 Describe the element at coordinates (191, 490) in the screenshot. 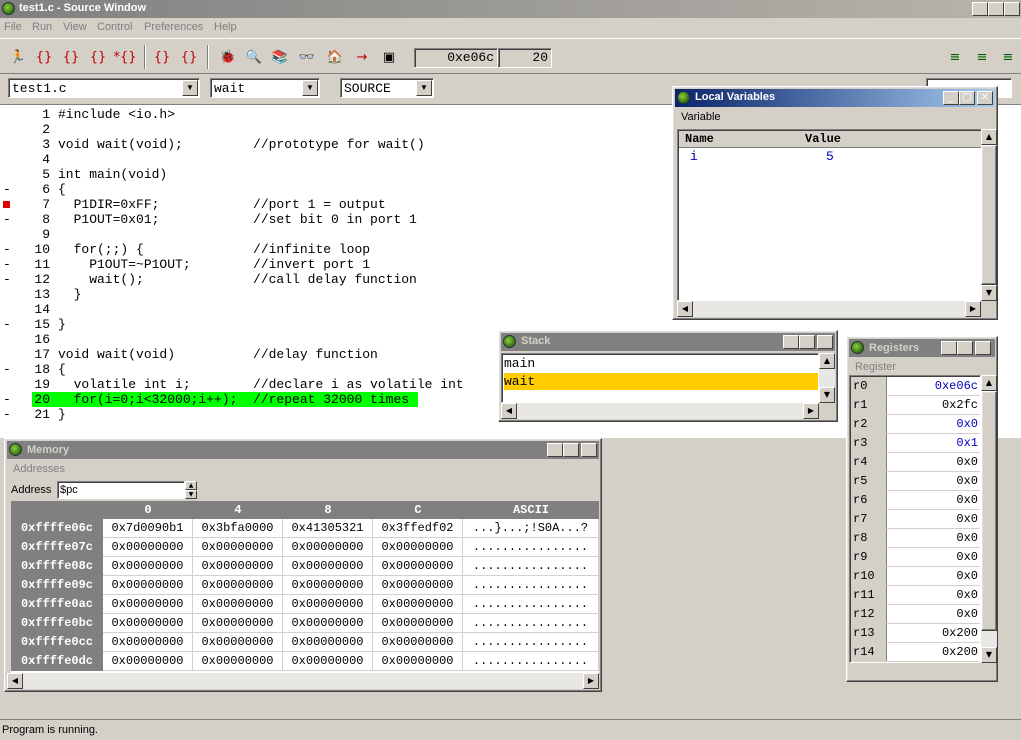

I see `address-spinner: ▲ ▼` at that location.